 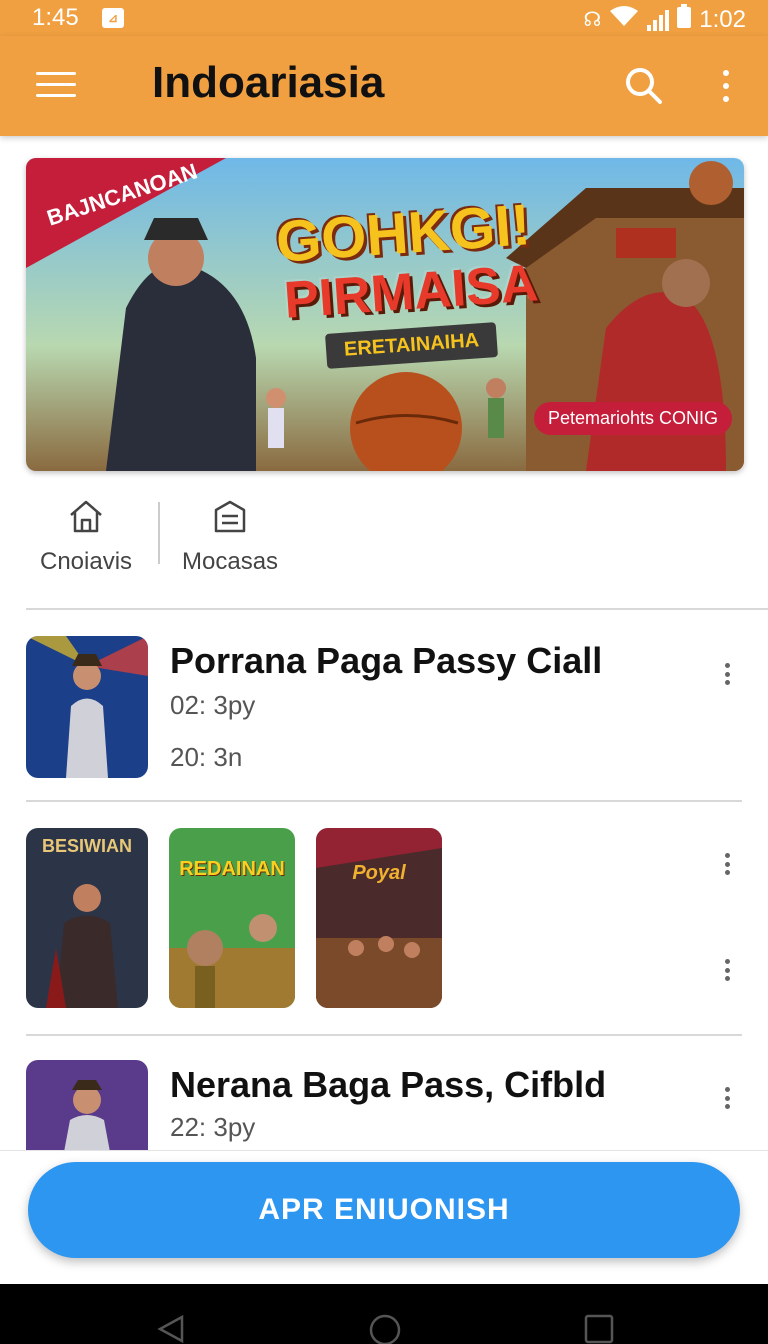 What do you see at coordinates (87, 846) in the screenshot?
I see `thumbnail-label: BESIWIAN` at bounding box center [87, 846].